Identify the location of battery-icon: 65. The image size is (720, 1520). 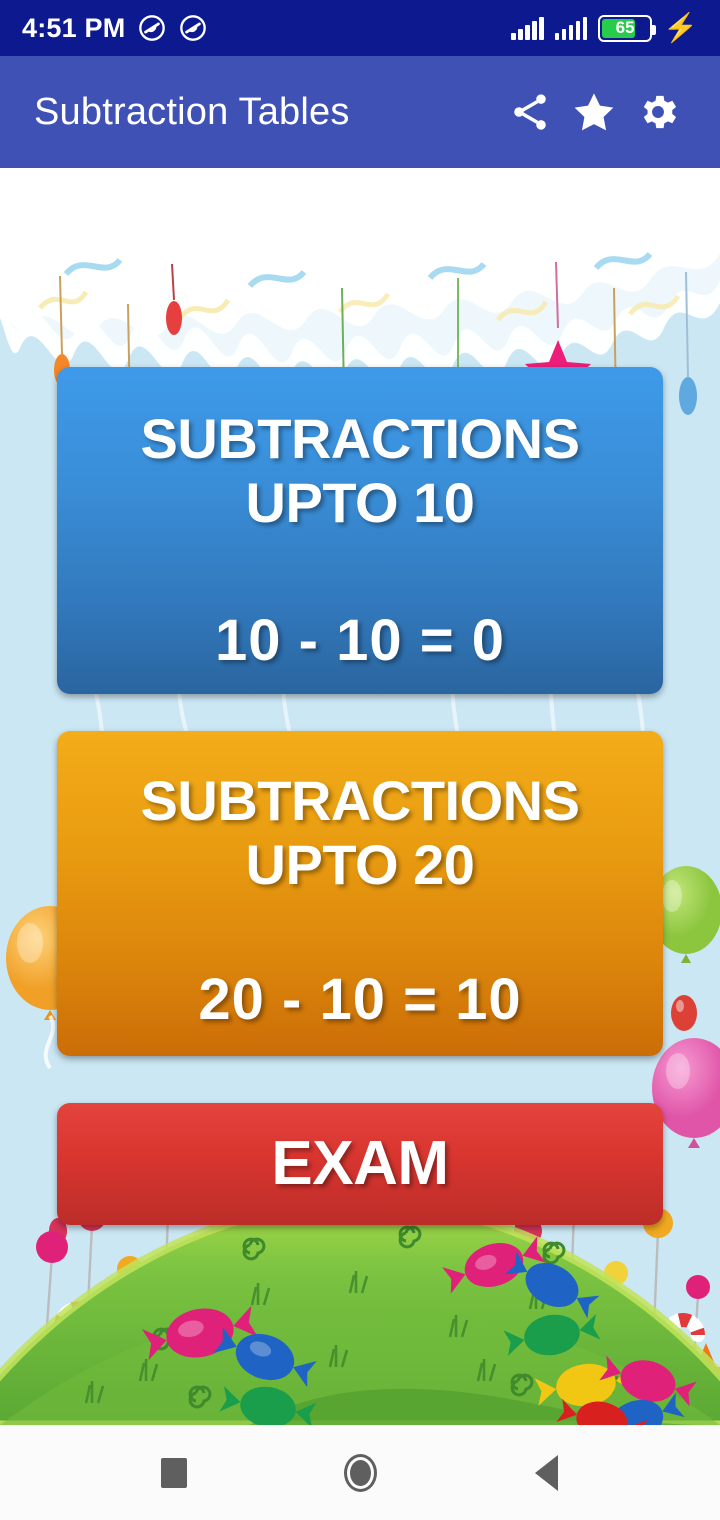
(627, 28).